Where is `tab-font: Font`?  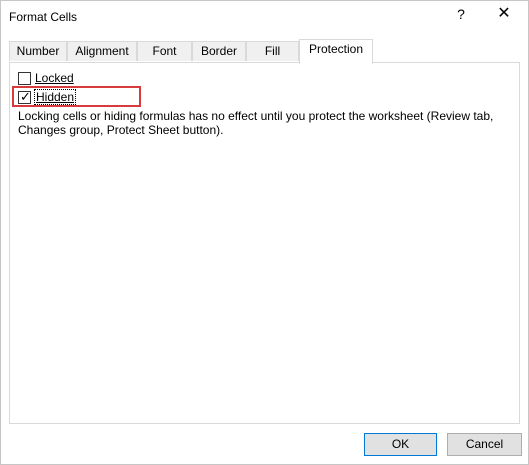 tab-font: Font is located at coordinates (164, 51).